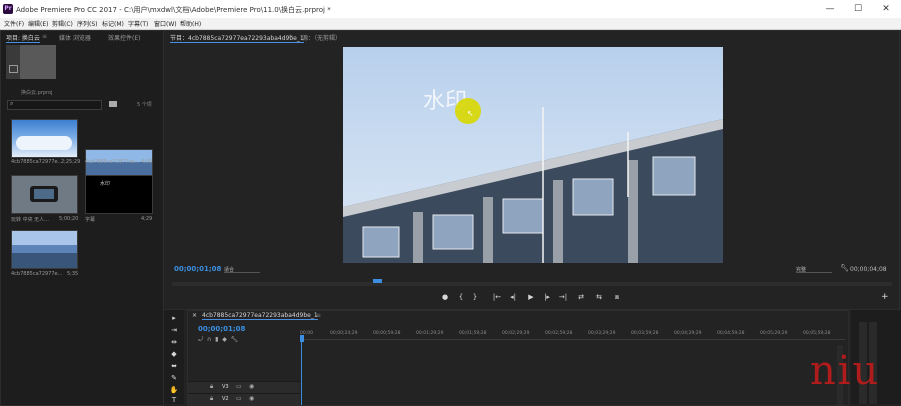  What do you see at coordinates (886, 9) in the screenshot?
I see `close-icon: ✕` at bounding box center [886, 9].